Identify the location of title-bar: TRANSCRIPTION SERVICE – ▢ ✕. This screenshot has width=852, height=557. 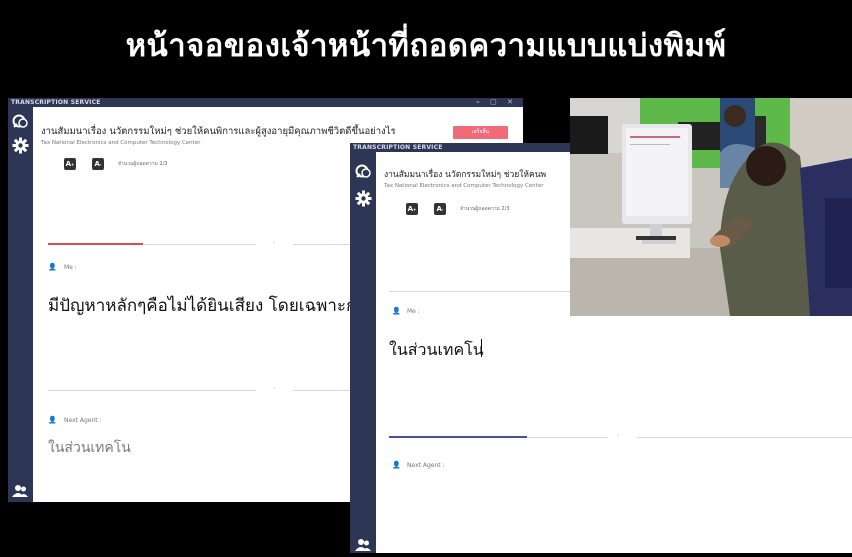
(265, 102).